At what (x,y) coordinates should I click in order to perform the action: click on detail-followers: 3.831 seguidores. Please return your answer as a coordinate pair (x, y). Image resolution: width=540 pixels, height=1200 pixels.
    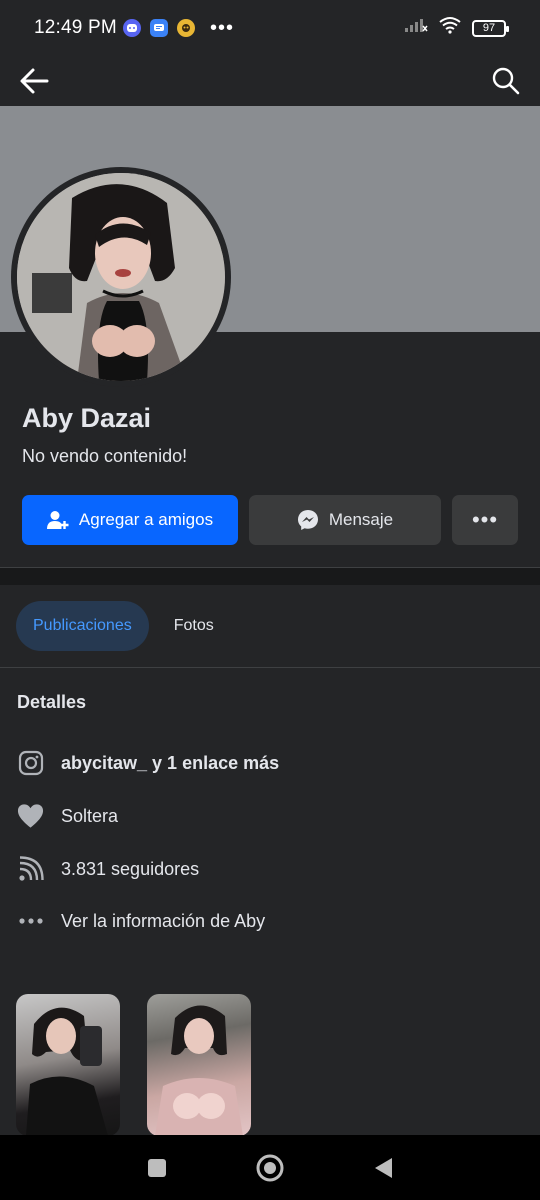
    Looking at the image, I should click on (267, 869).